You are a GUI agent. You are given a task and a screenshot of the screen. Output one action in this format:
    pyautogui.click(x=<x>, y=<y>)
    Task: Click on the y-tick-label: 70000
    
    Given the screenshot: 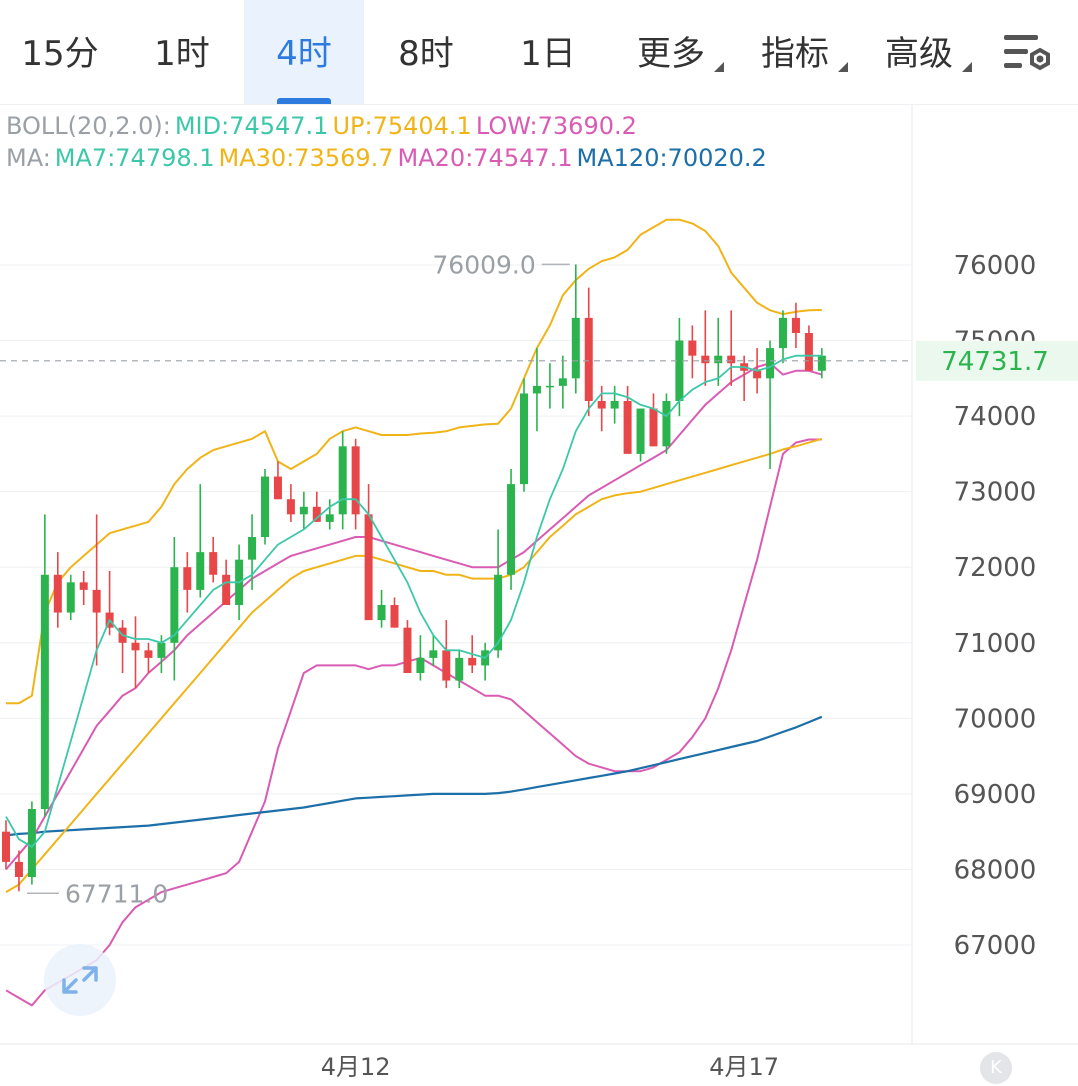 What is the action you would take?
    pyautogui.click(x=995, y=719)
    